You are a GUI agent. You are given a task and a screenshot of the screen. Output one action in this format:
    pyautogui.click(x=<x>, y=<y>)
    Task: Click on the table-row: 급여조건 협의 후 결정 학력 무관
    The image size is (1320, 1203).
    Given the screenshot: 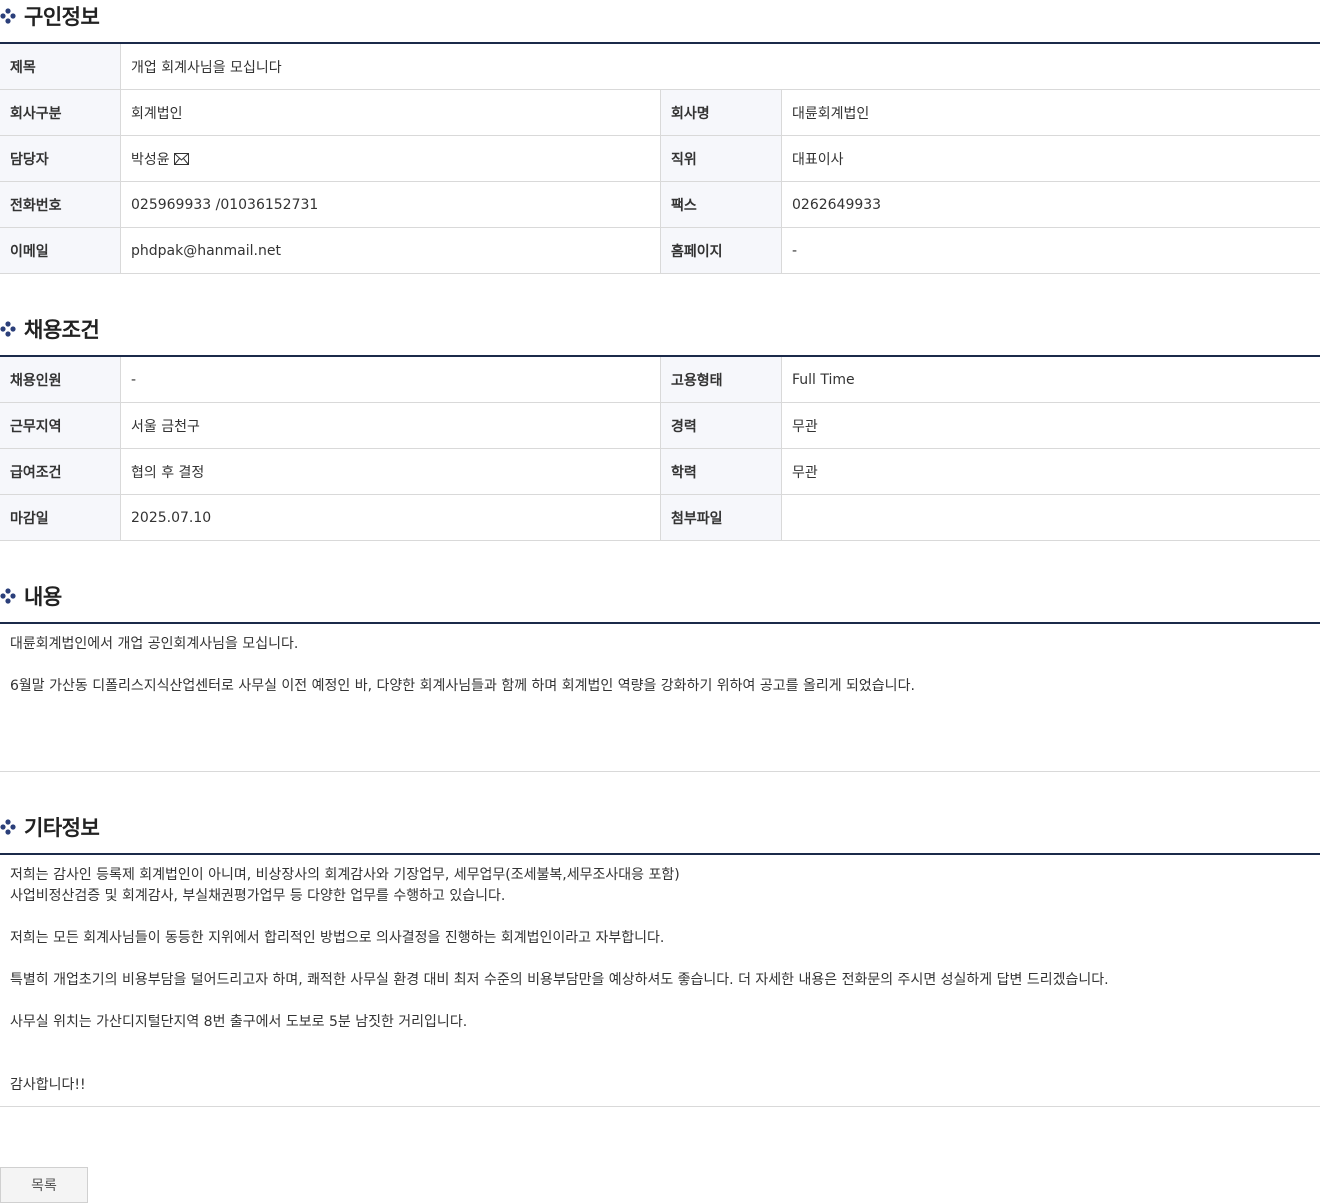 What is the action you would take?
    pyautogui.click(x=660, y=472)
    